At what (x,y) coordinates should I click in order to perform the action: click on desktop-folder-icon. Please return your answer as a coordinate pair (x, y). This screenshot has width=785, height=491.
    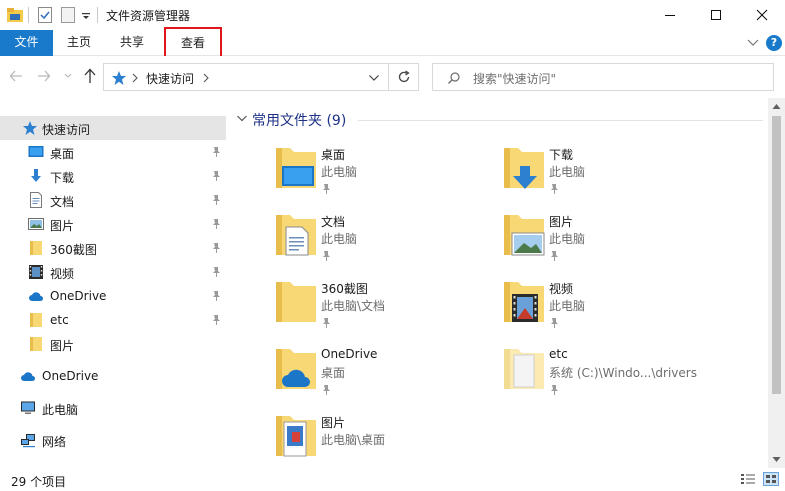
    Looking at the image, I should click on (296, 168).